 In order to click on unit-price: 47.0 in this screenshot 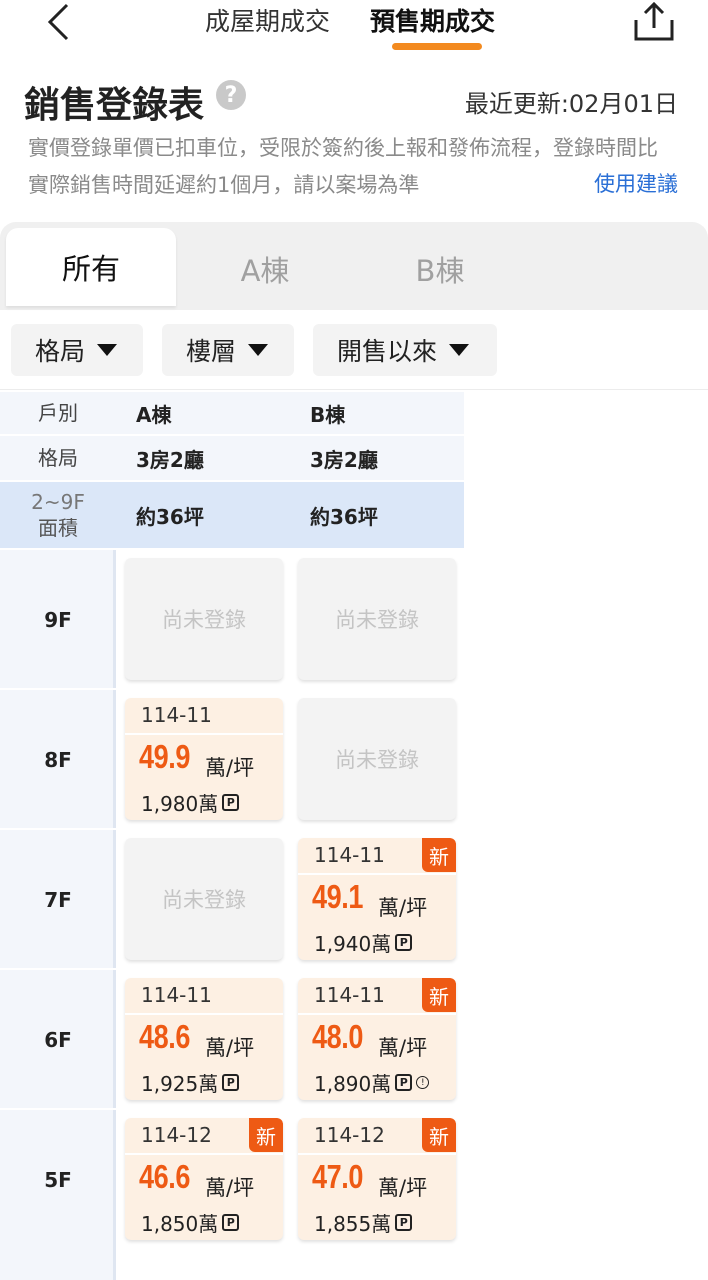, I will do `click(338, 1176)`.